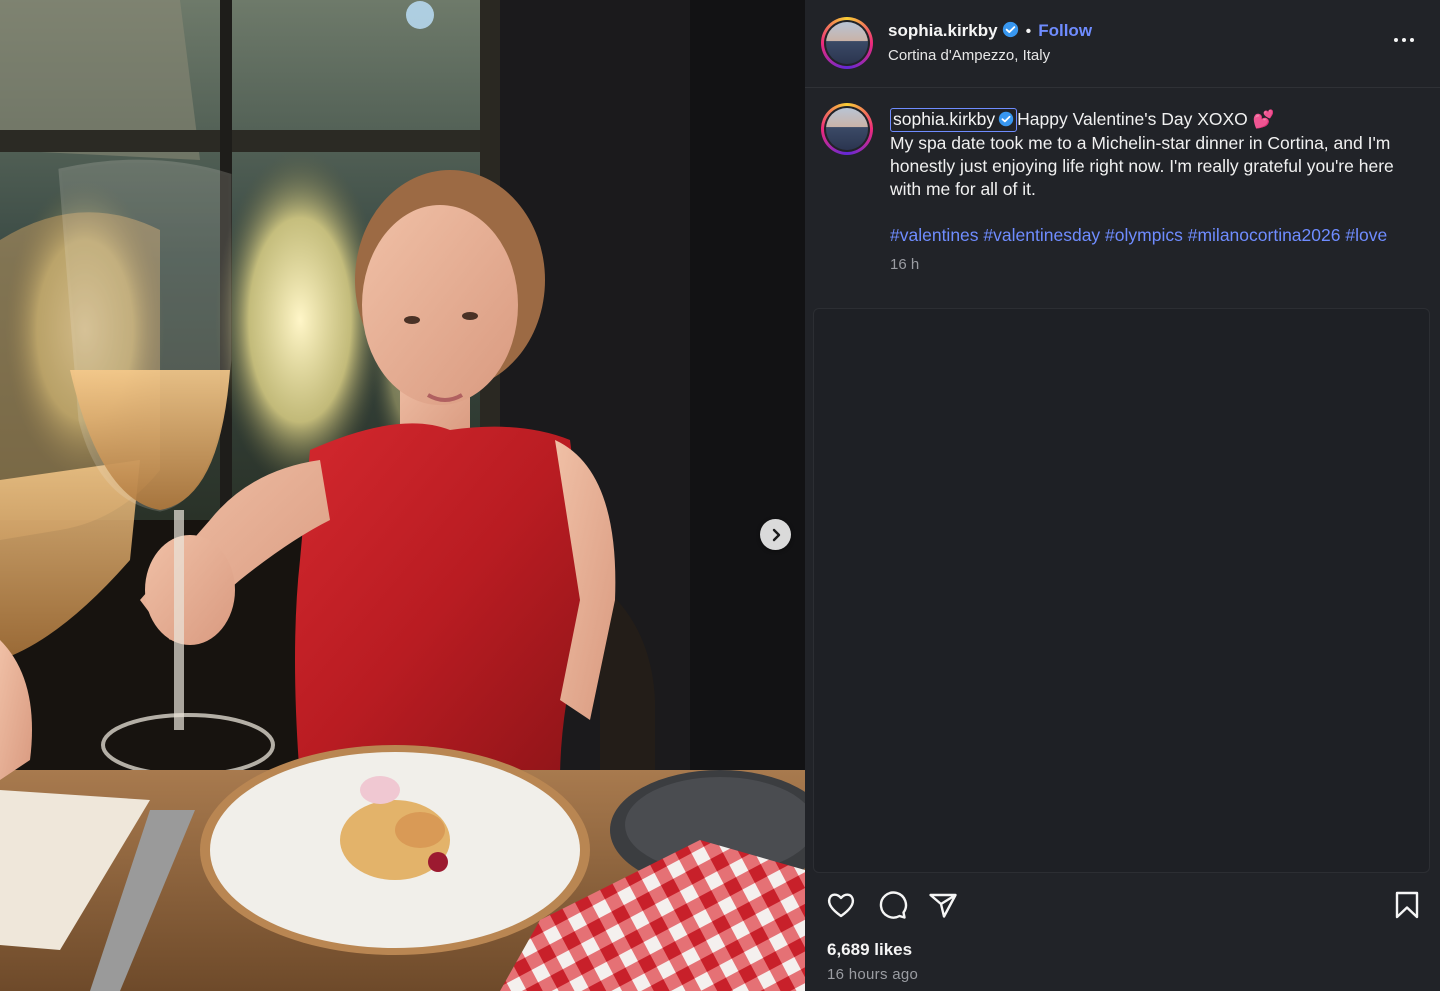 This screenshot has height=991, width=1440. Describe the element at coordinates (943, 905) in the screenshot. I see `share-icon` at that location.